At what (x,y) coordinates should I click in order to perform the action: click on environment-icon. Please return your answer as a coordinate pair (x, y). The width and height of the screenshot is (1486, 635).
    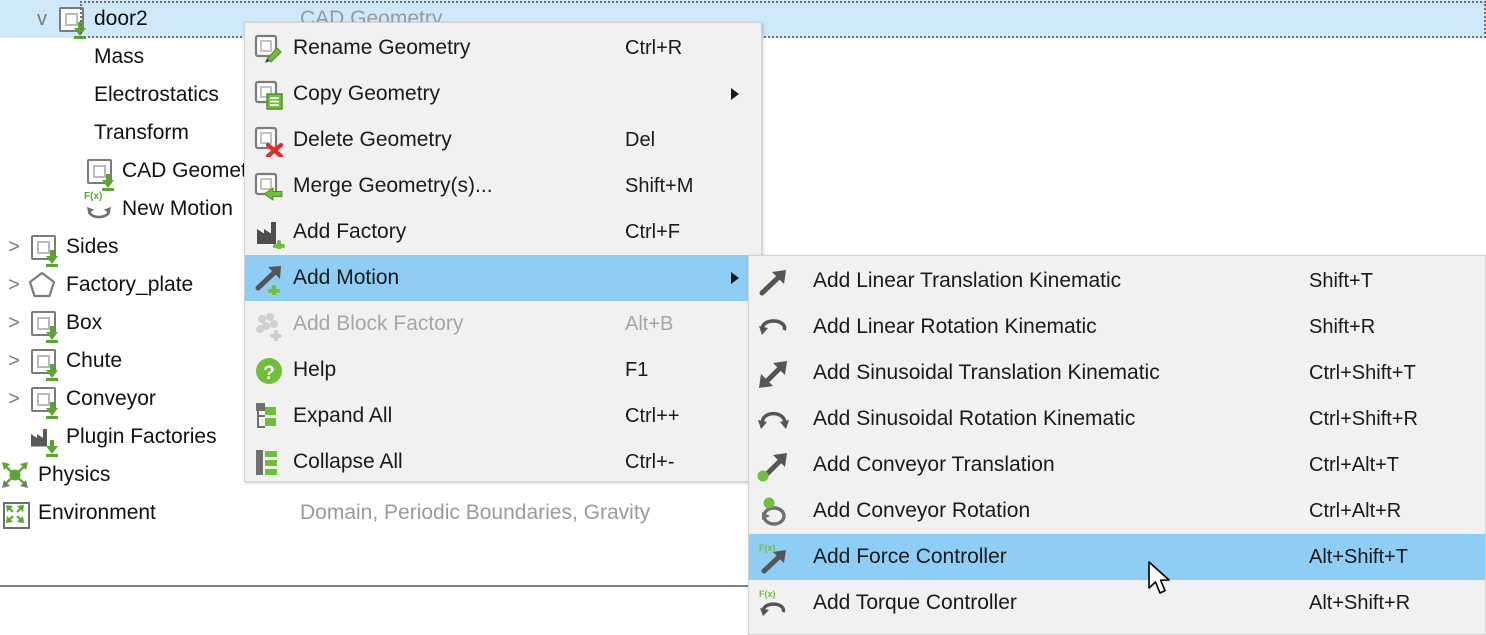
    Looking at the image, I should click on (15, 513).